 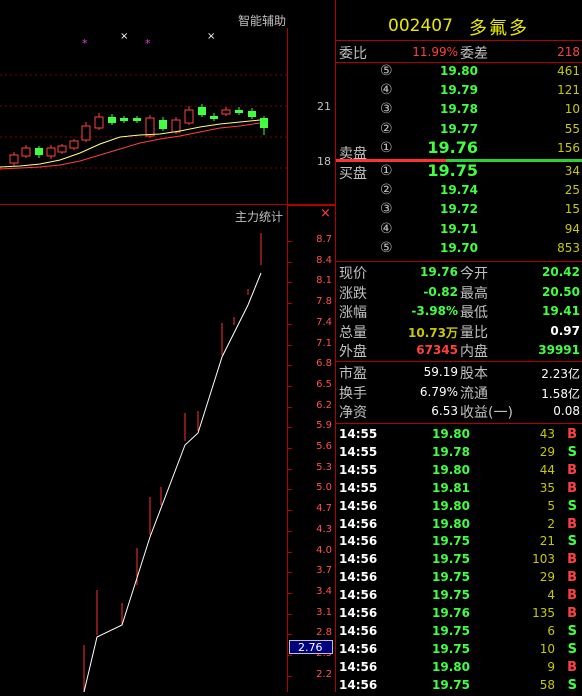 What do you see at coordinates (568, 52) in the screenshot?
I see `weicha-value: 218` at bounding box center [568, 52].